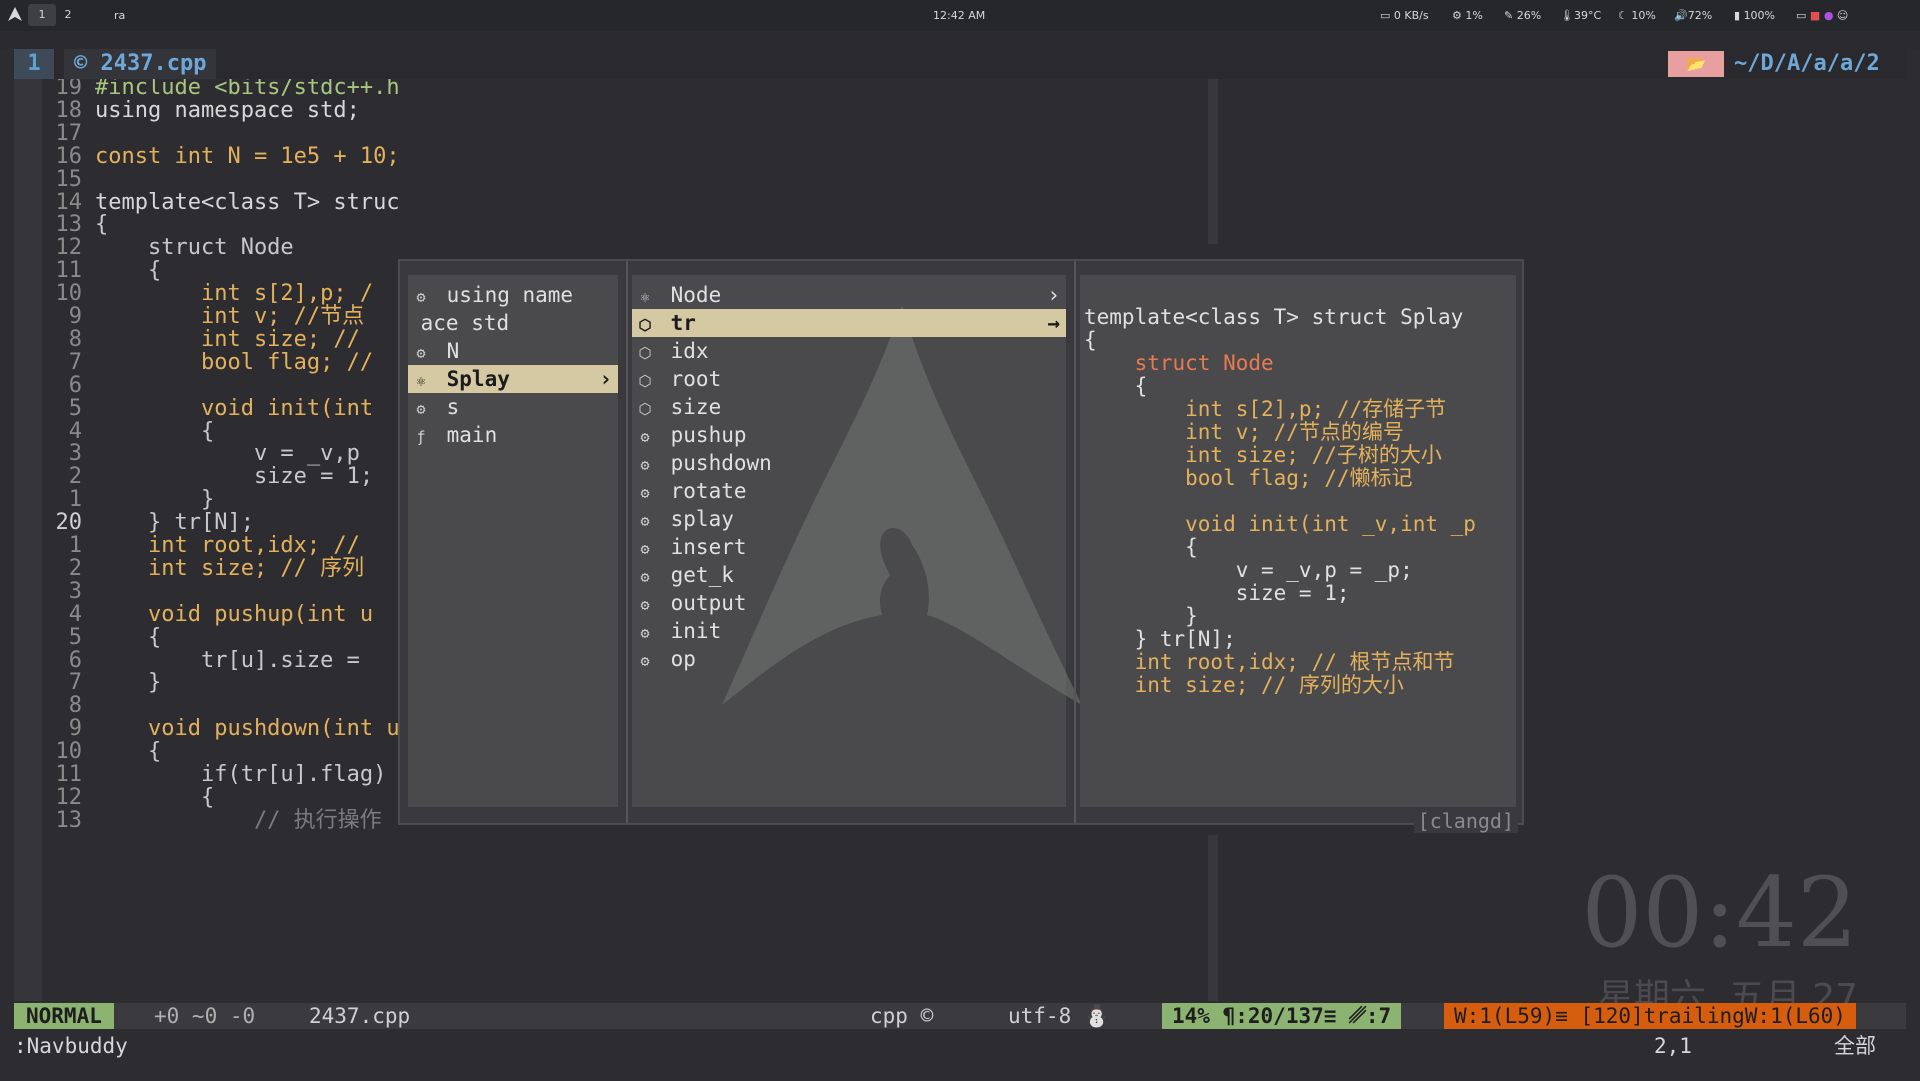  I want to click on line-text: }, so click(128, 683).